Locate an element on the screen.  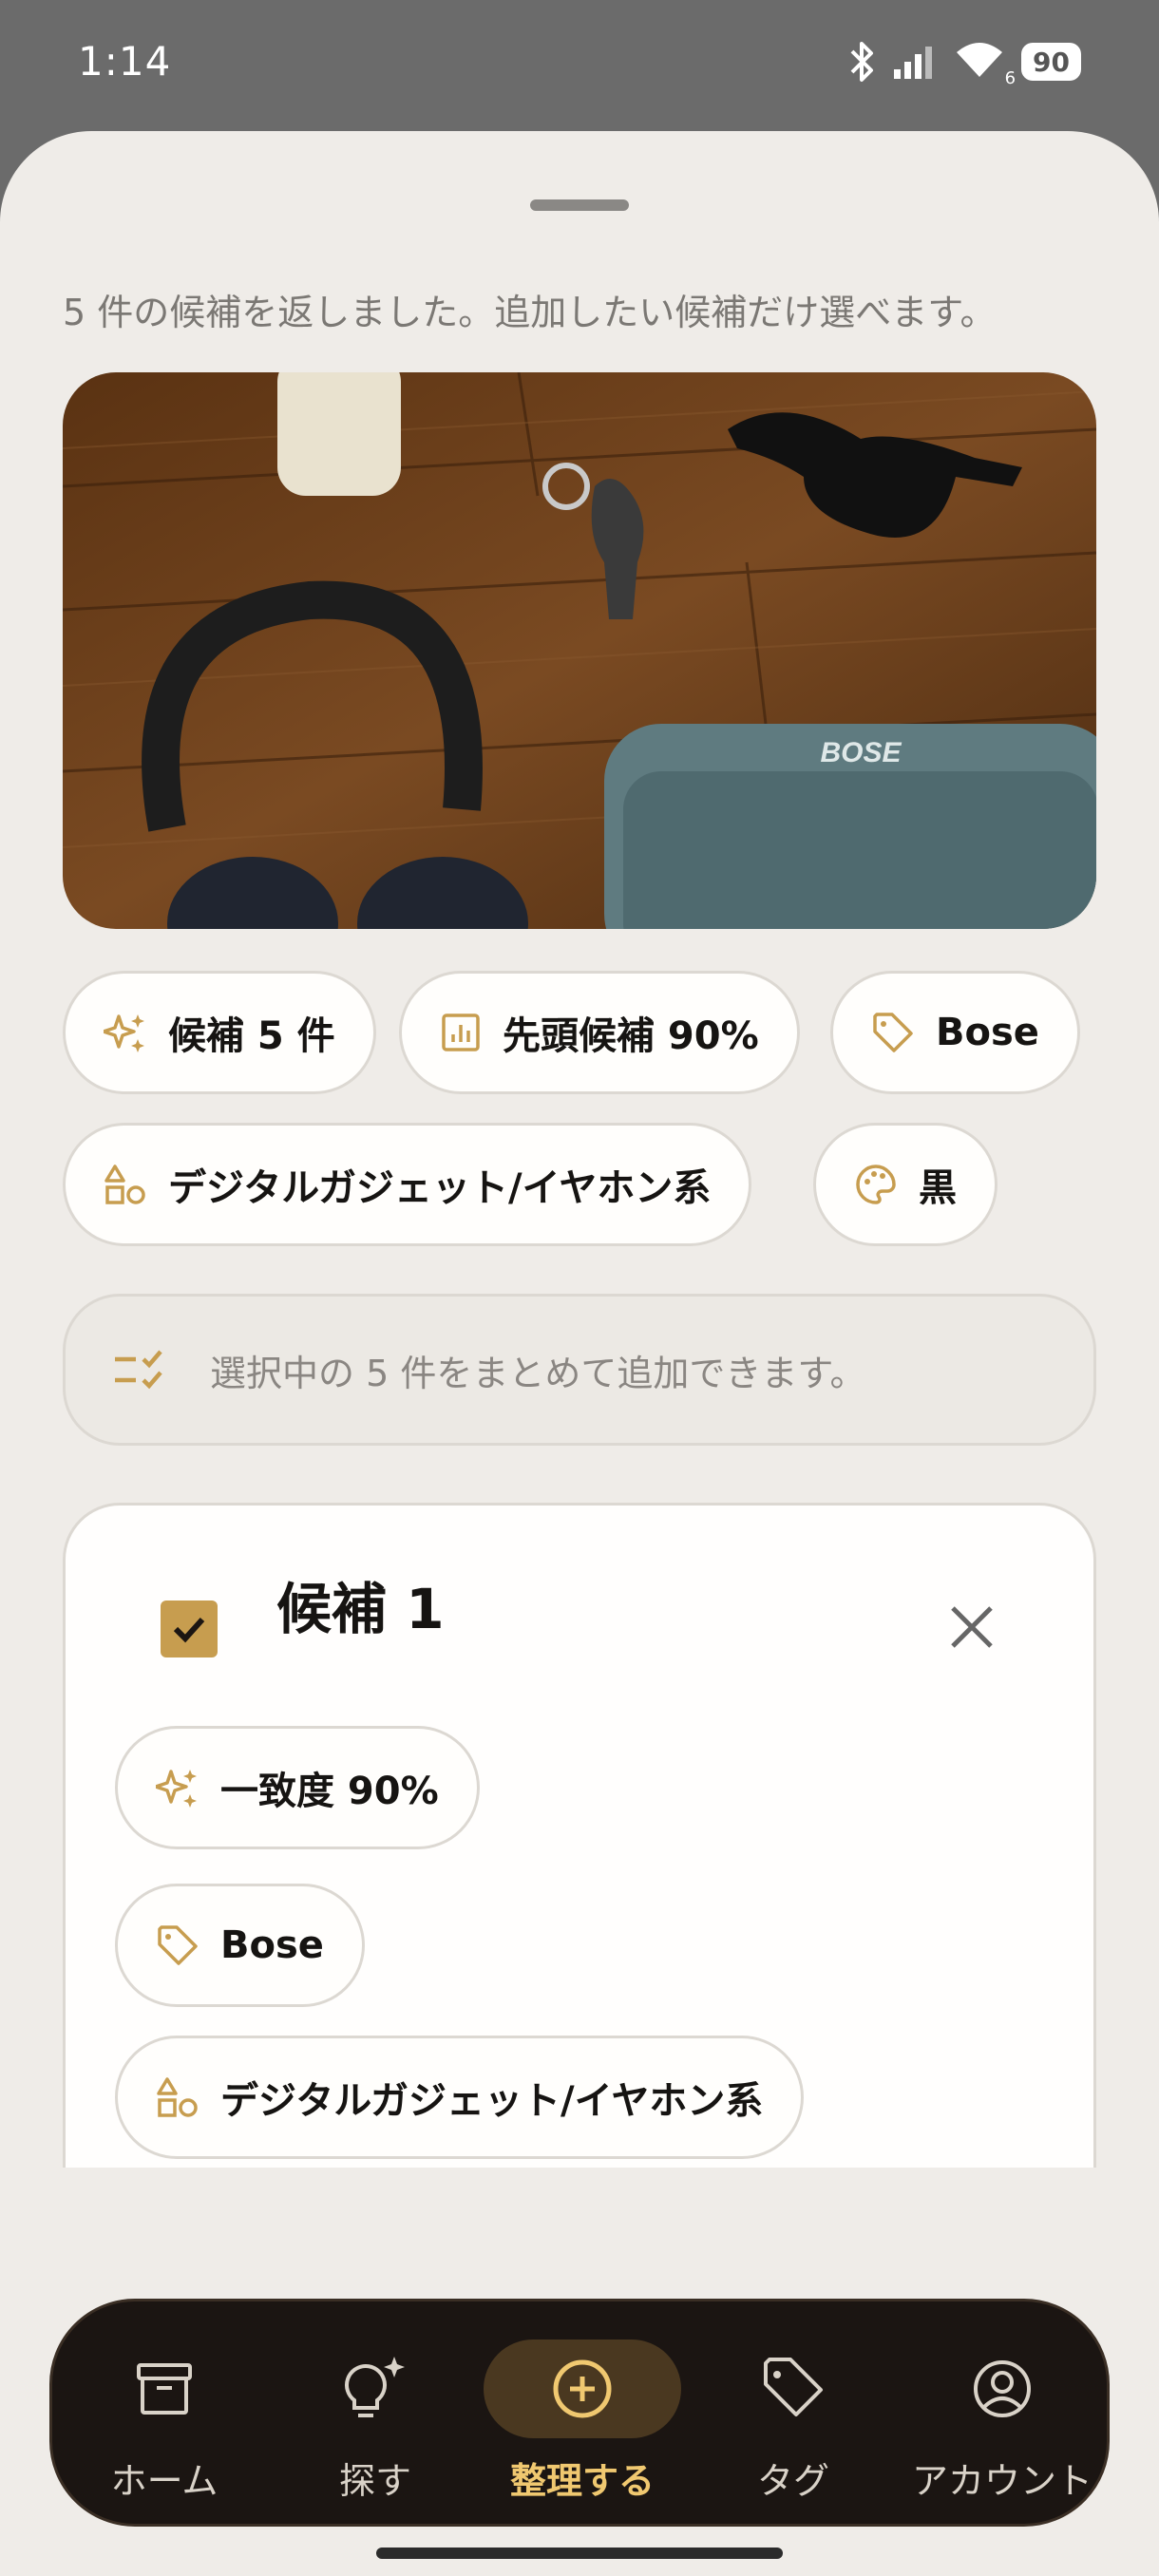
speaker-logo: BOSE is located at coordinates (861, 752).